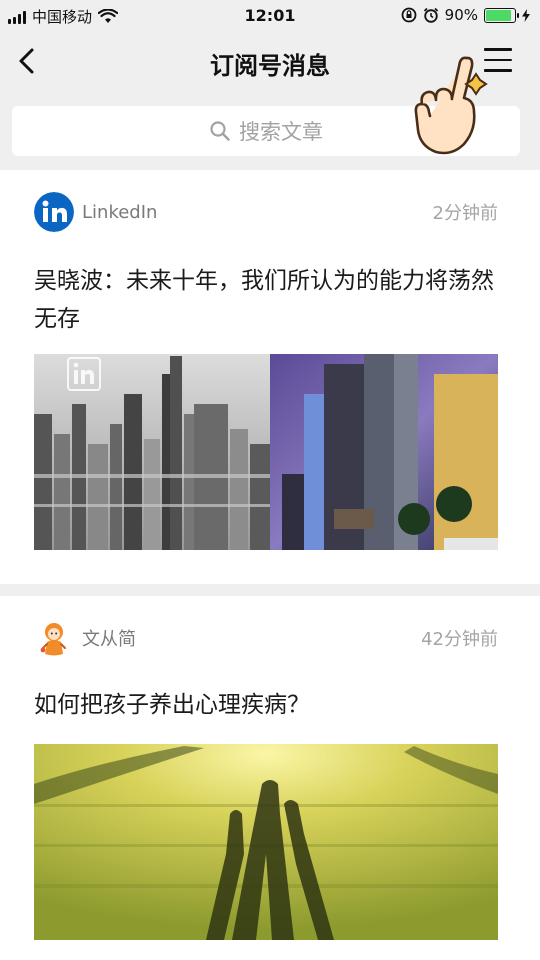 This screenshot has width=540, height=960. What do you see at coordinates (264, 300) in the screenshot?
I see `article-title: 吴晓波：未来十年，我们所认为的能力将荡然无存` at bounding box center [264, 300].